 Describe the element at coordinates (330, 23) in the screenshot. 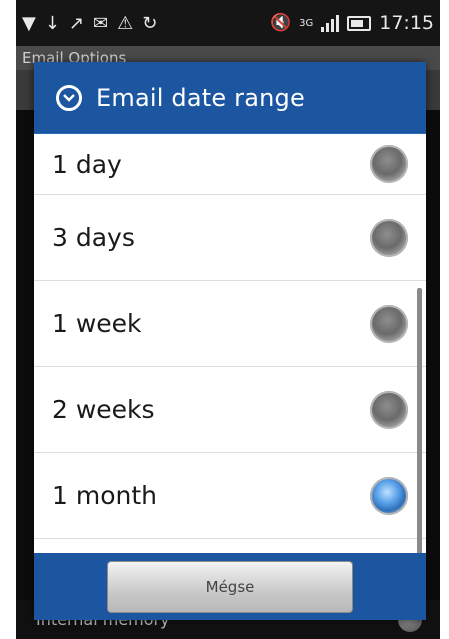

I see `signal-icon` at that location.